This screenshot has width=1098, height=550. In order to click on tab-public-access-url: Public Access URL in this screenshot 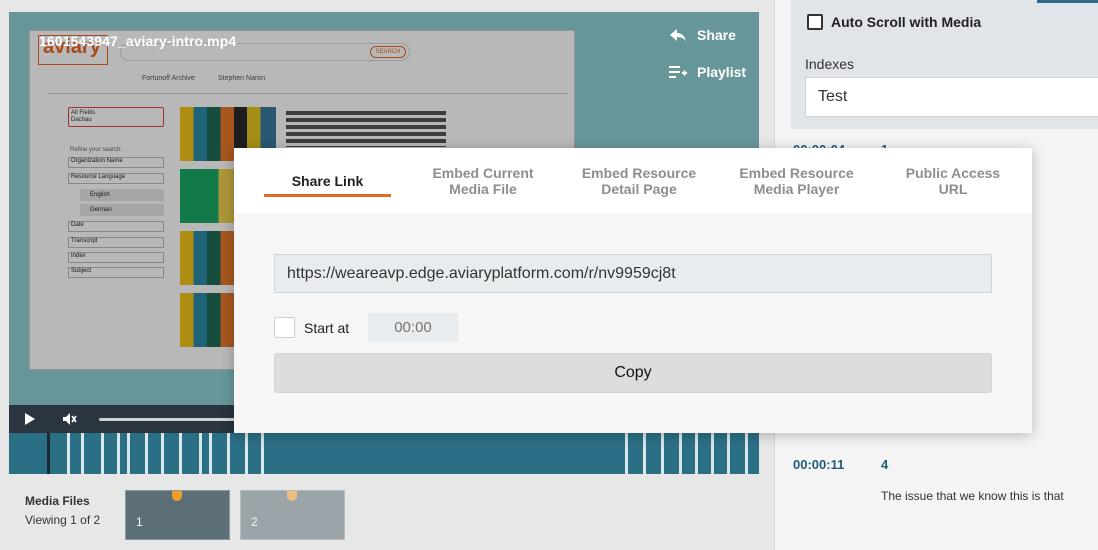, I will do `click(953, 180)`.